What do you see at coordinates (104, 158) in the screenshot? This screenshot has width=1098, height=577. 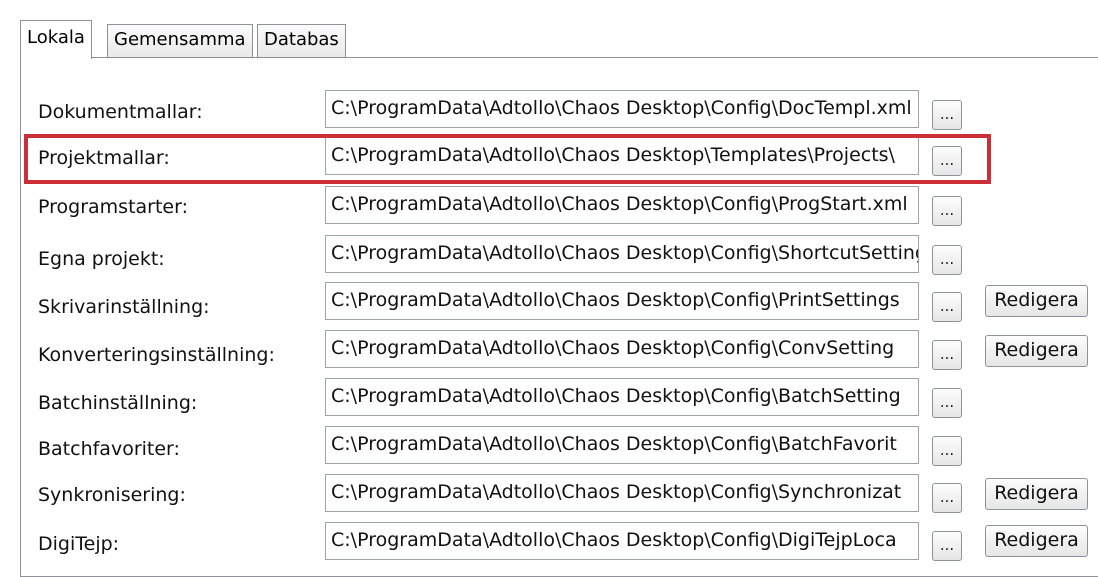 I see `row-label: Projektmallar:` at bounding box center [104, 158].